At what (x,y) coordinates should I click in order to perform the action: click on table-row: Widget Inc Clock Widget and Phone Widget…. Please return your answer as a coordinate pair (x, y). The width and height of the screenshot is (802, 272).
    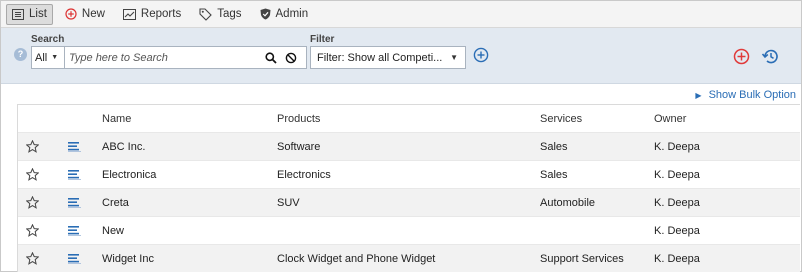
    Looking at the image, I should click on (409, 258).